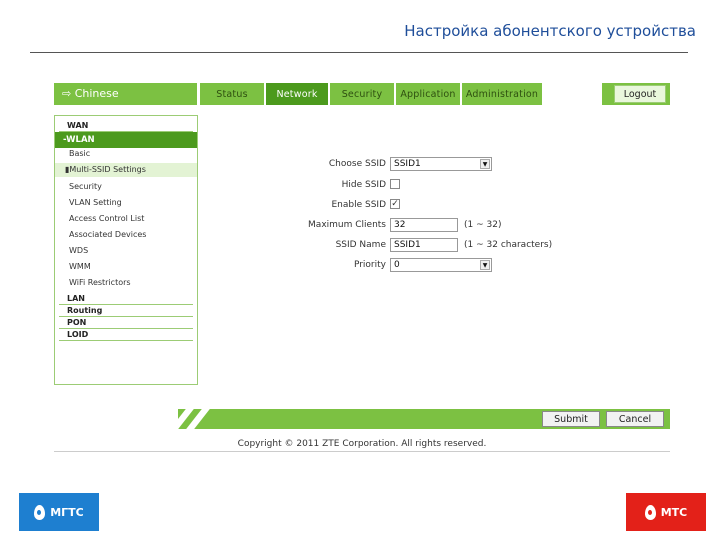 This screenshot has width=720, height=540. I want to click on maximum-clients-row: Maximum Clients 32 (1 ~ 32), so click(434, 225).